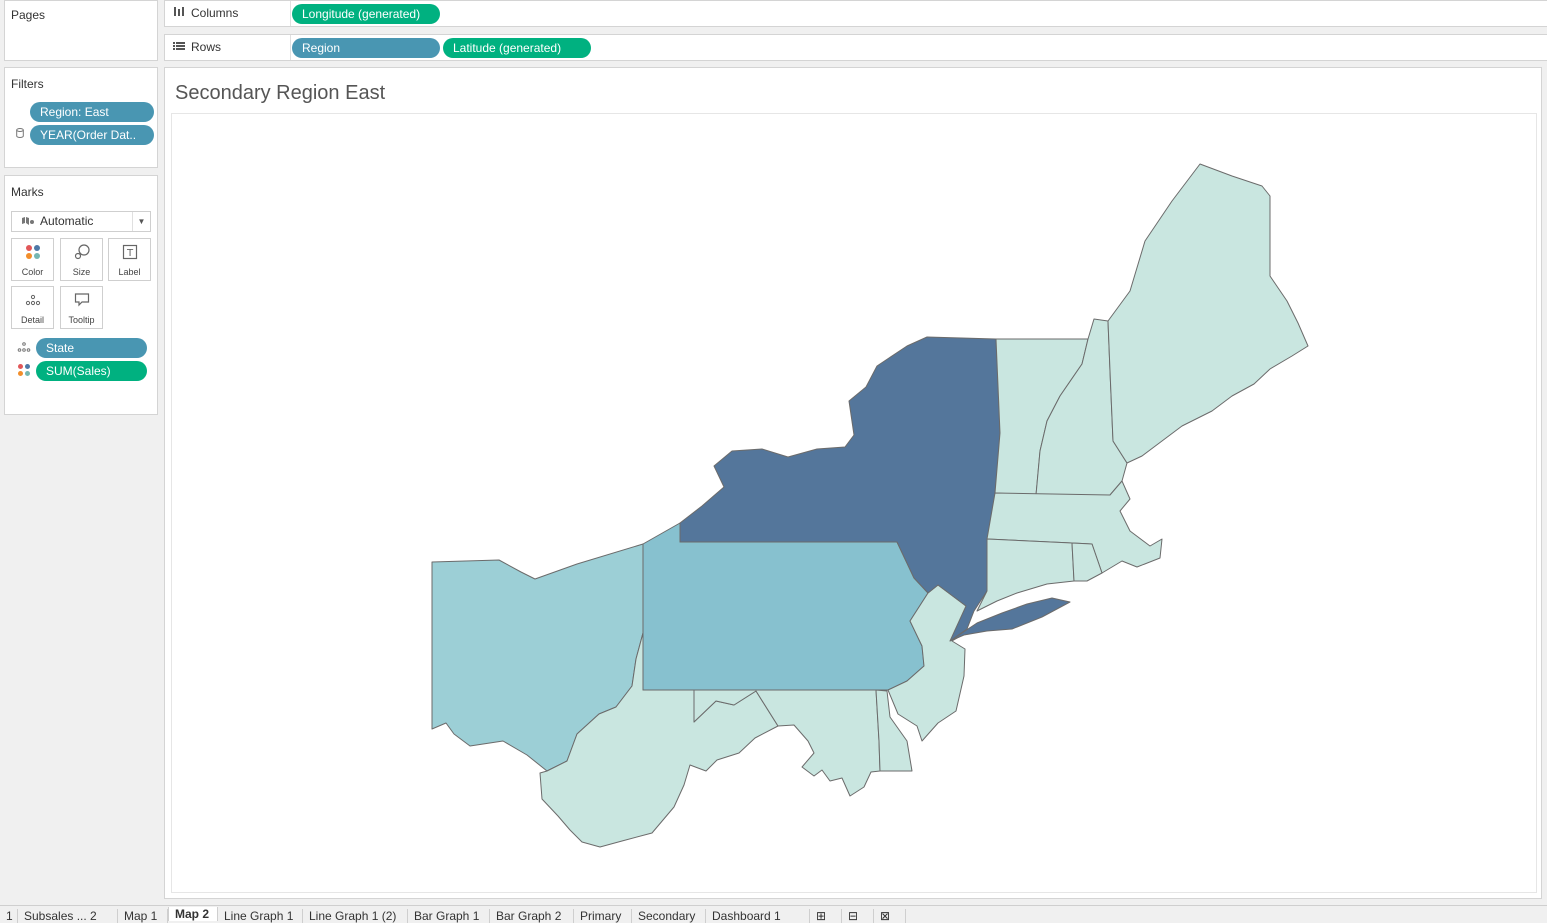 This screenshot has width=1547, height=923. Describe the element at coordinates (366, 48) in the screenshot. I see `rows-pill-region: Region` at that location.